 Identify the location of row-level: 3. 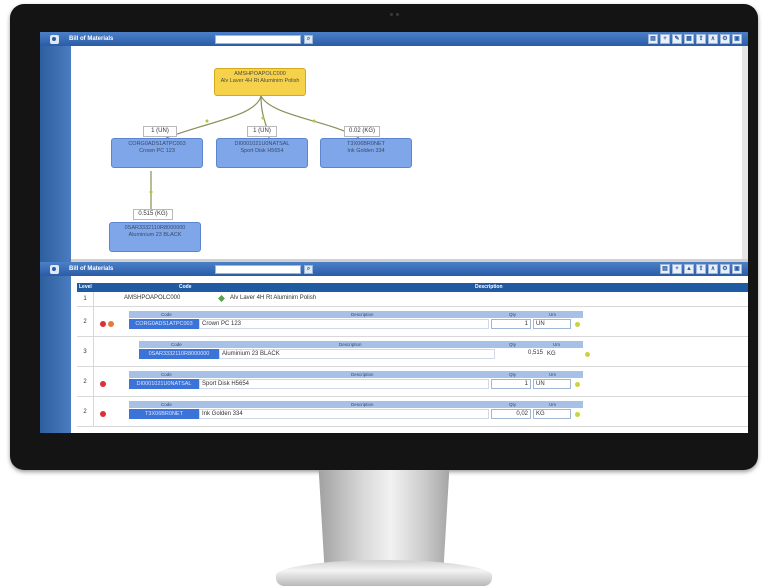
(85, 351).